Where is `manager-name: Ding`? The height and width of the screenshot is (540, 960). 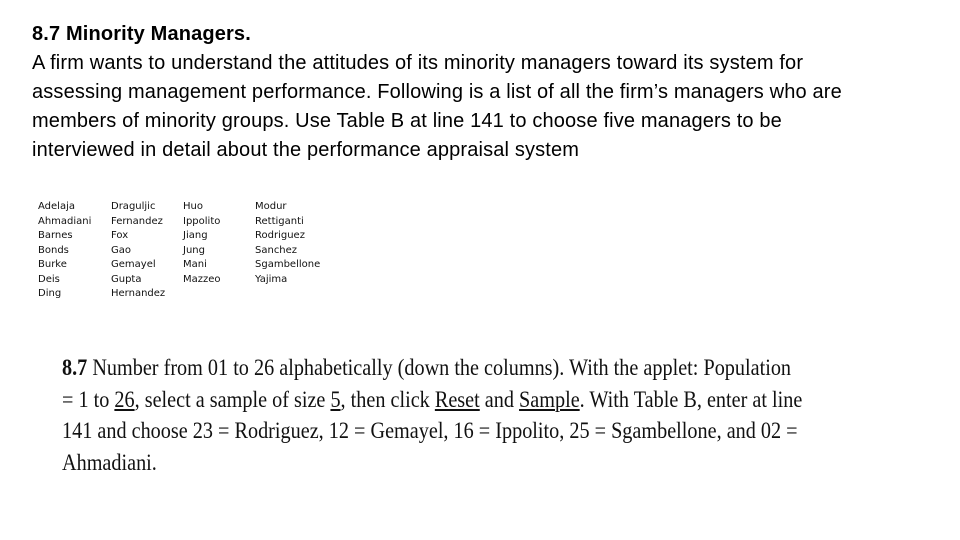
manager-name: Ding is located at coordinates (50, 293).